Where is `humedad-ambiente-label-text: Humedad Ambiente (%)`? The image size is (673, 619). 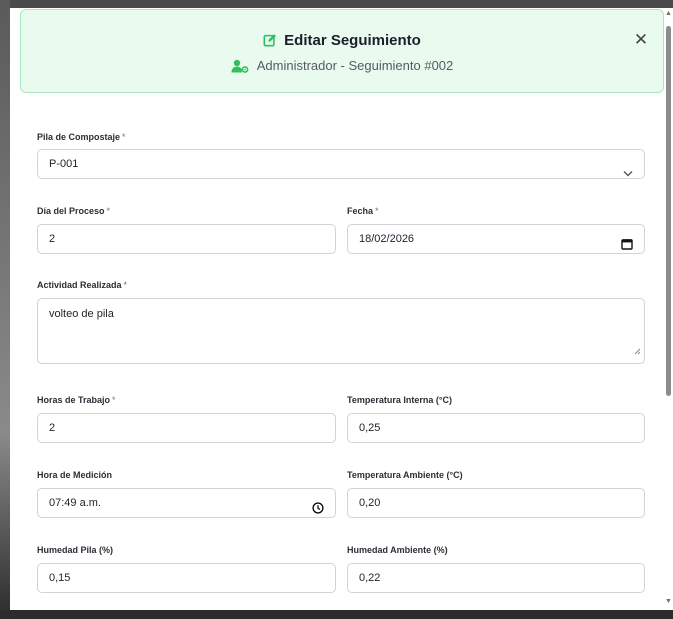 humedad-ambiente-label-text: Humedad Ambiente (%) is located at coordinates (397, 550).